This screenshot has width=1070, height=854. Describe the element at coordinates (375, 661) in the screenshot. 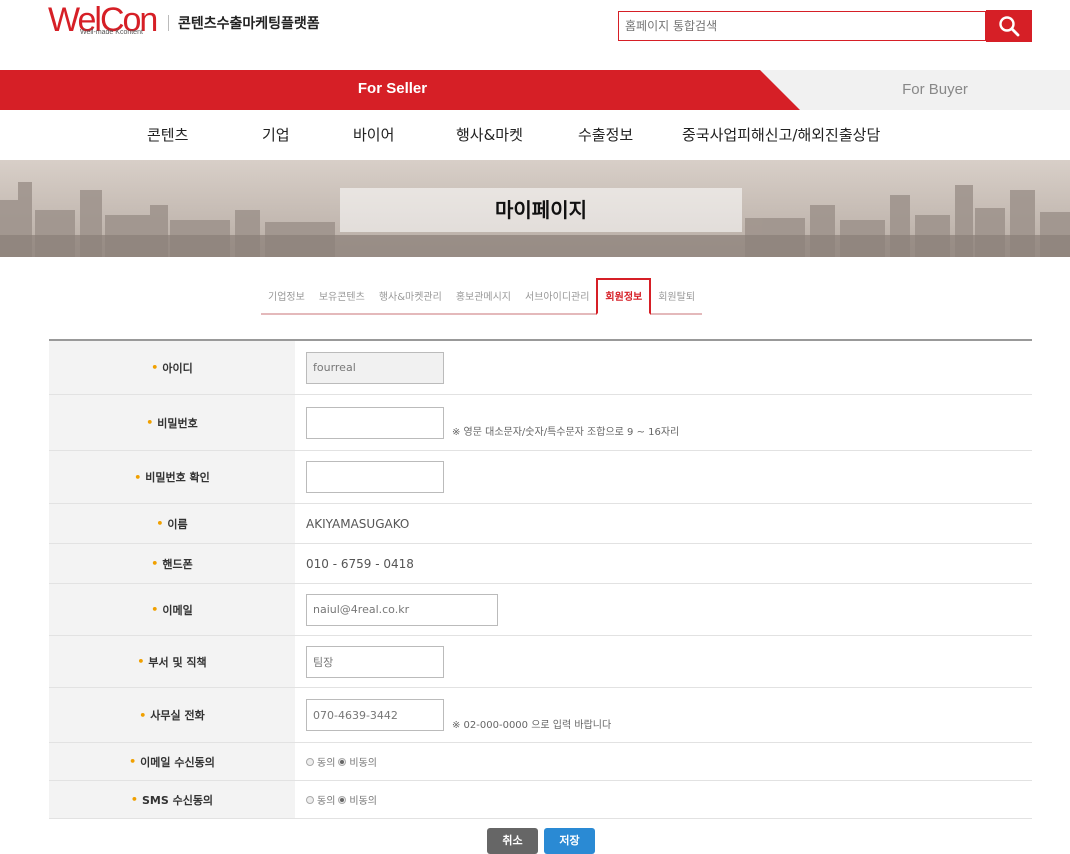

I see `department-field` at that location.